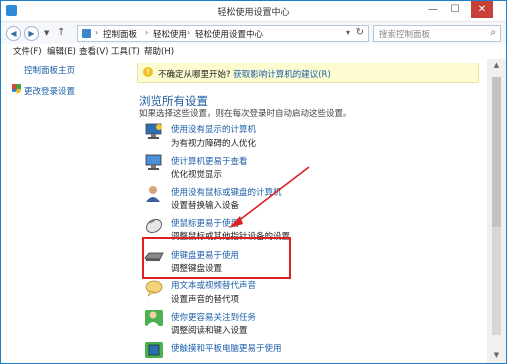 The image size is (507, 364). What do you see at coordinates (16, 89) in the screenshot?
I see `shield-icon` at bounding box center [16, 89].